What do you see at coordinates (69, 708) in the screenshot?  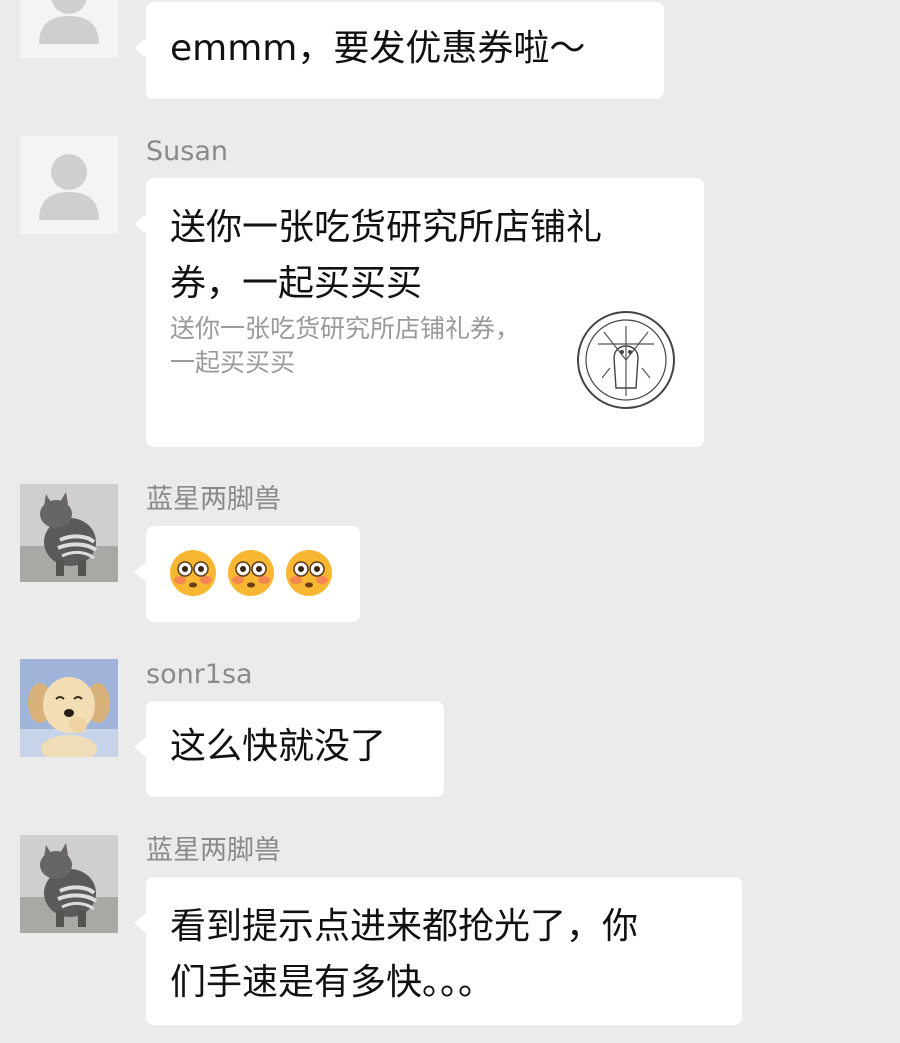 I see `puppy-avatar` at bounding box center [69, 708].